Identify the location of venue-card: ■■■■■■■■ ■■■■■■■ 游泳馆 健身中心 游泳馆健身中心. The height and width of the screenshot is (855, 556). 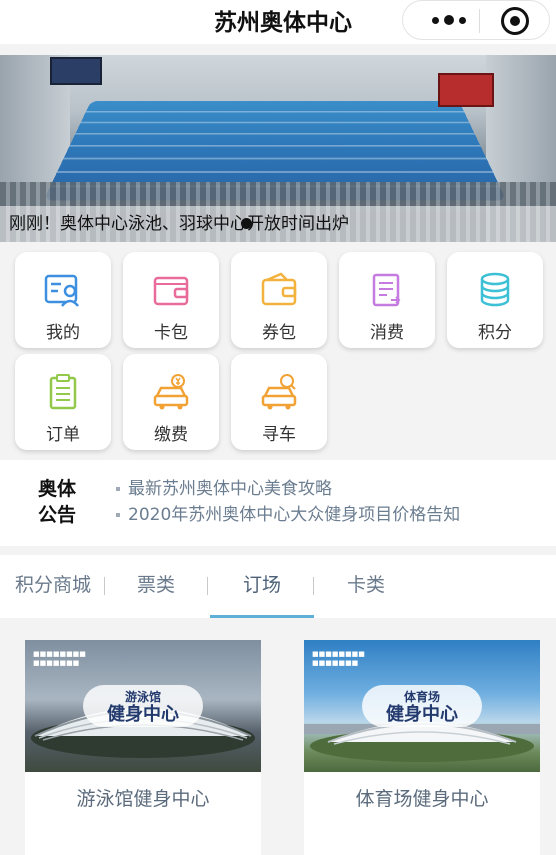
(143, 747).